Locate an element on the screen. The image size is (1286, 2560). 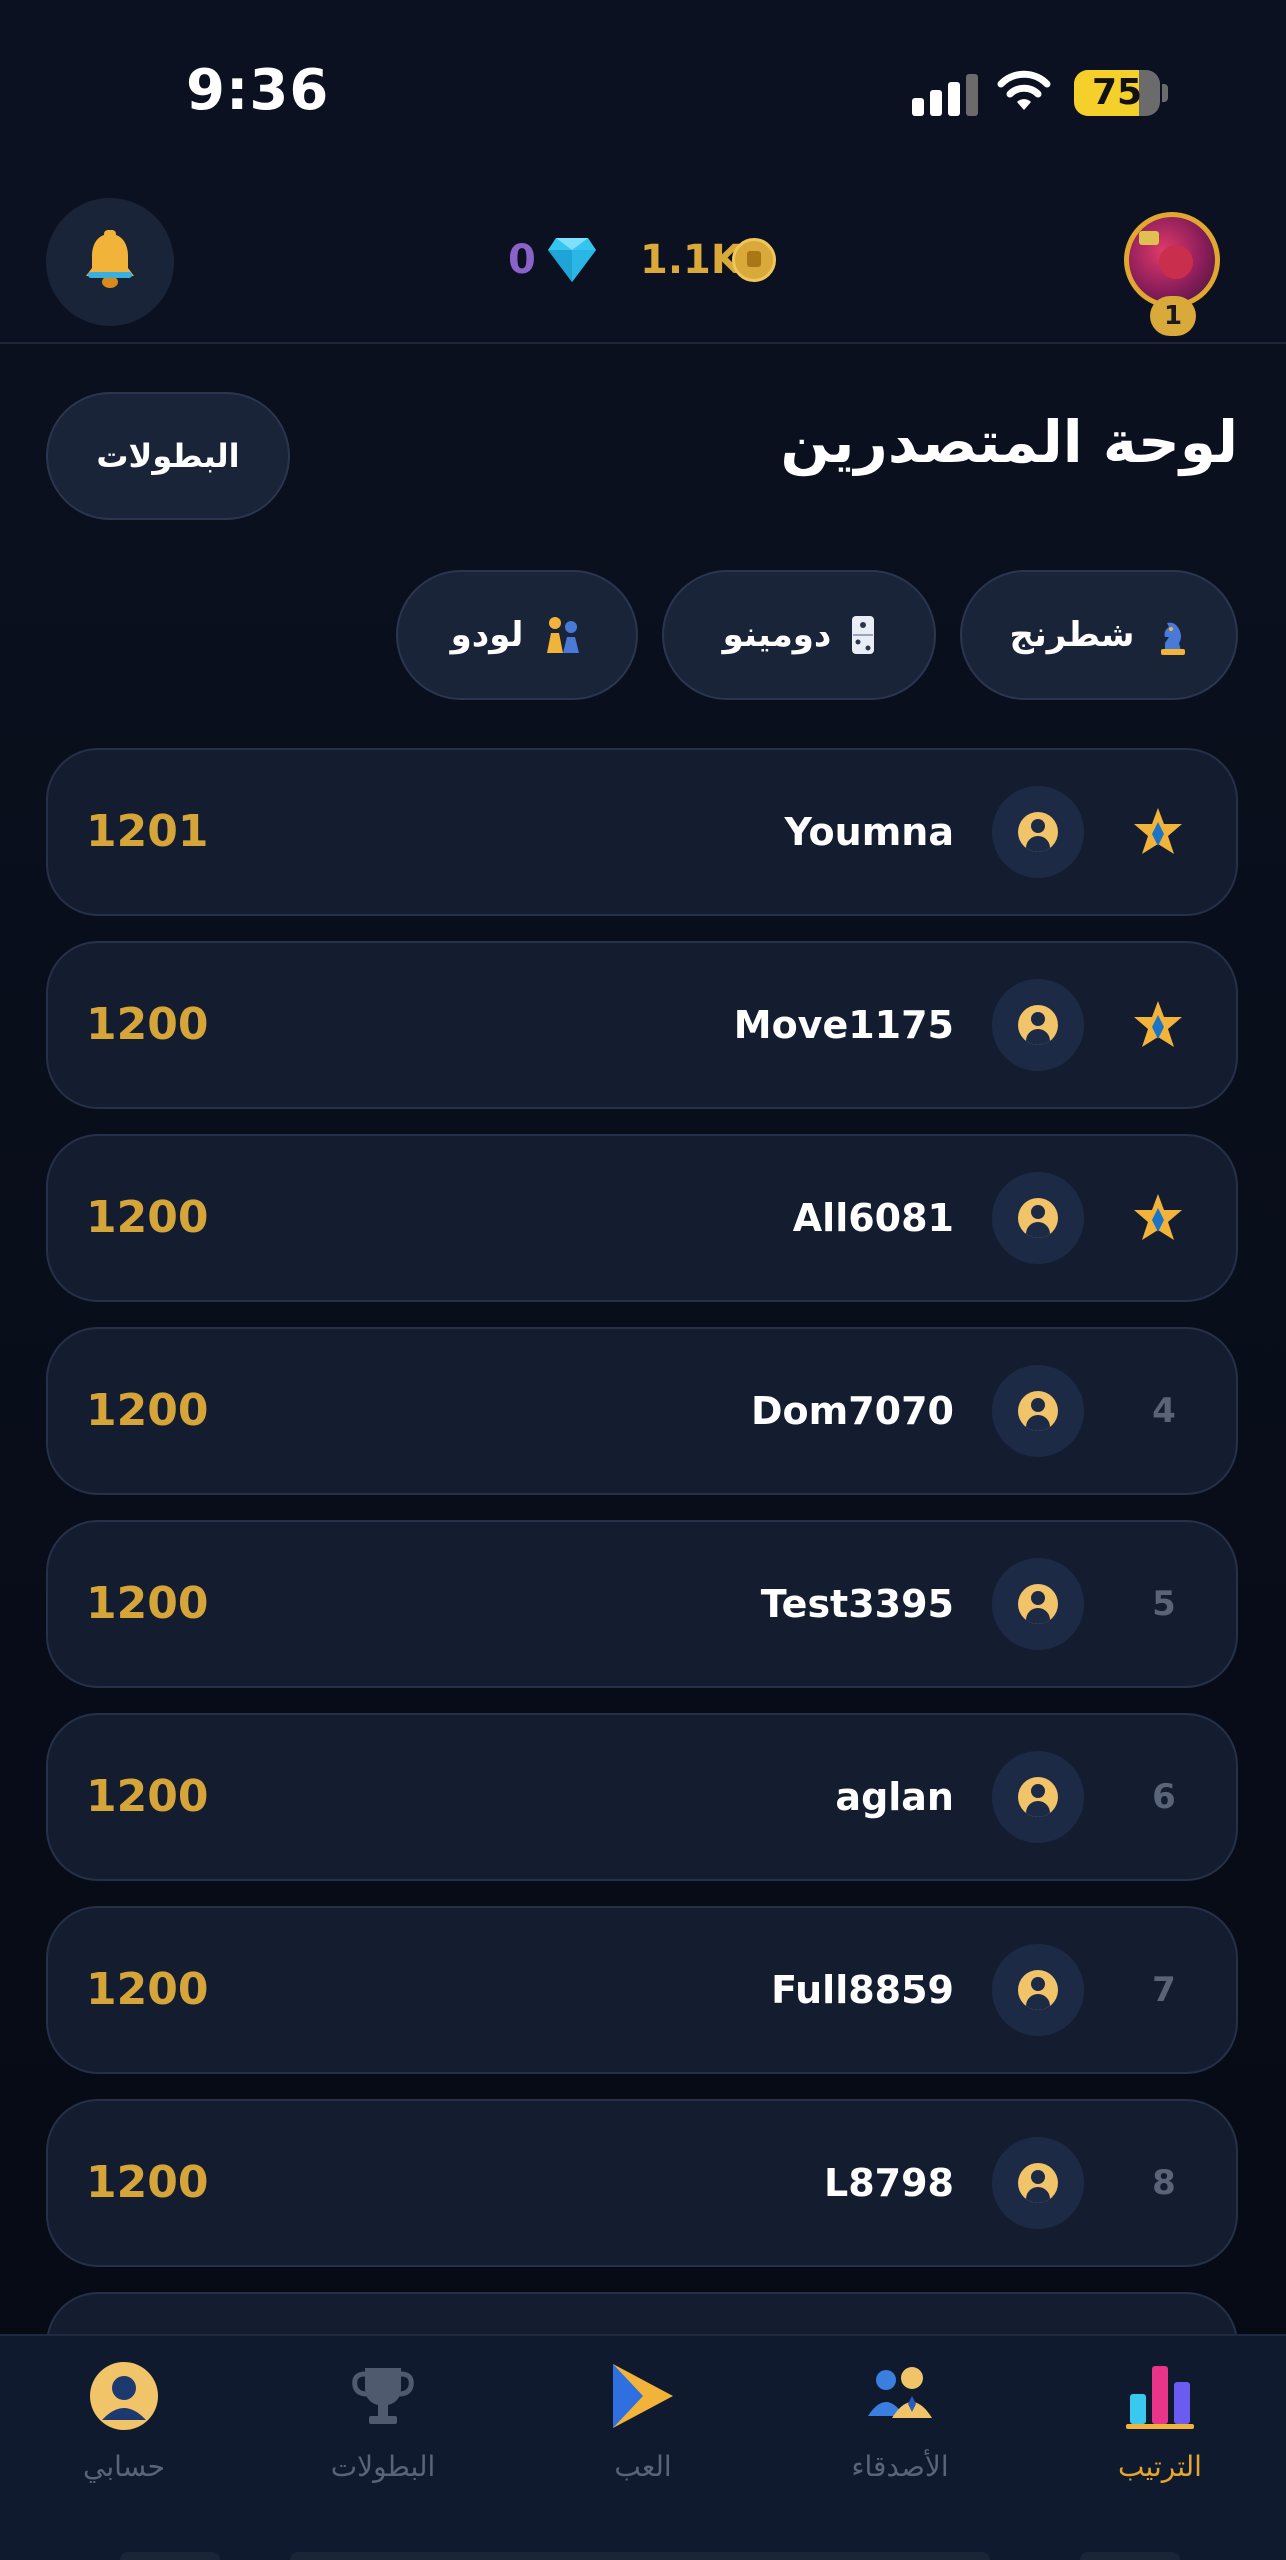
domino-icon is located at coordinates (863, 635).